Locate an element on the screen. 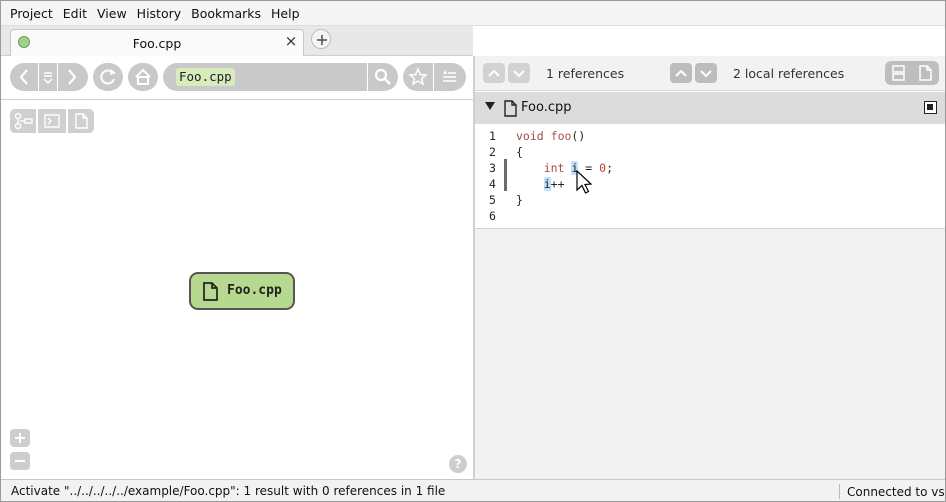 This screenshot has width=946, height=502. bookmark-list-icon is located at coordinates (449, 76).